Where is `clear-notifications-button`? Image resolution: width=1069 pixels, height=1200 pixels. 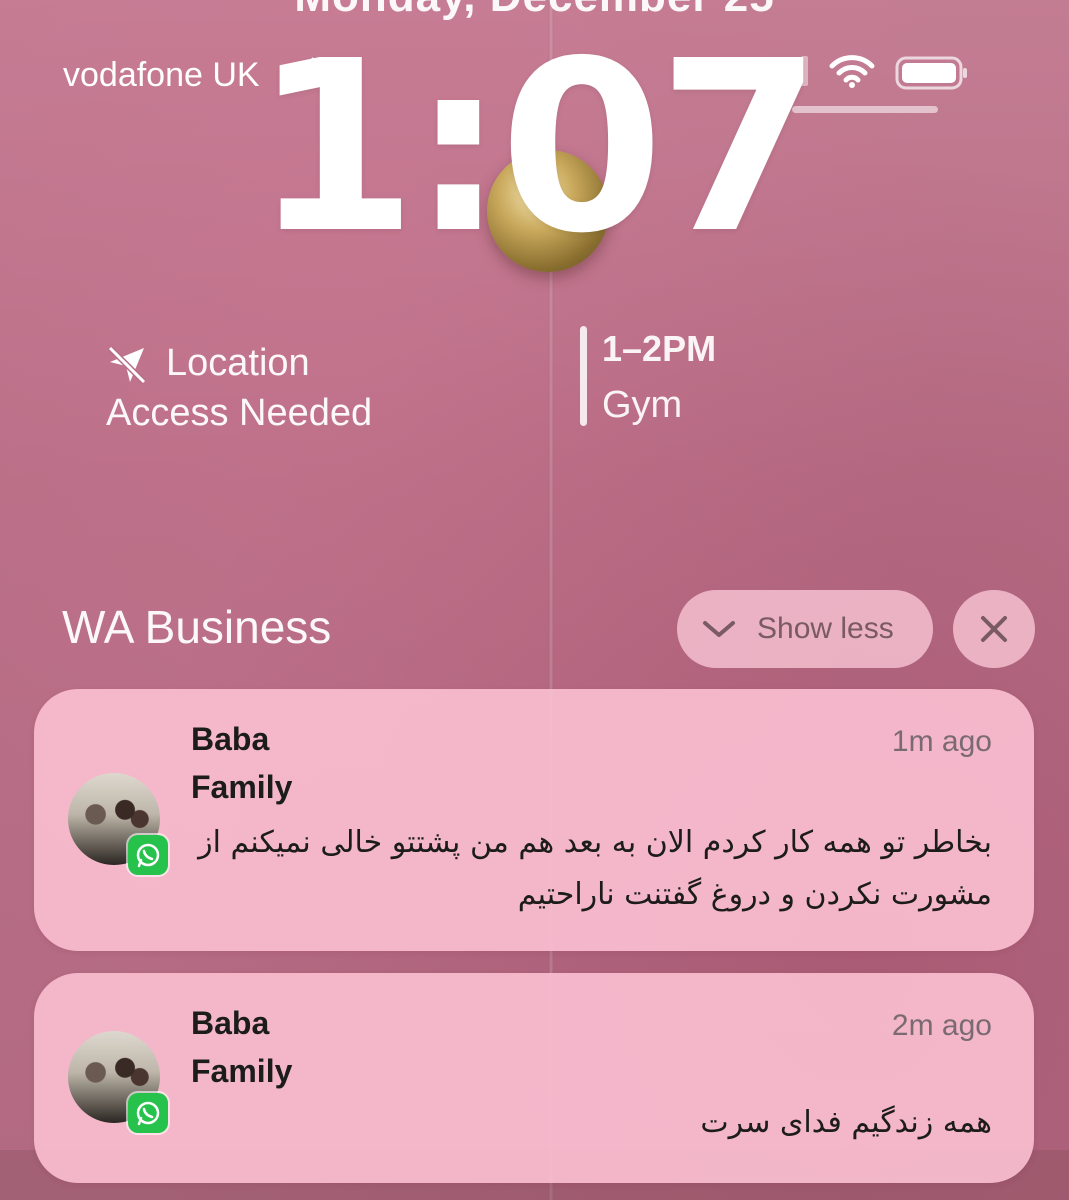 clear-notifications-button is located at coordinates (994, 629).